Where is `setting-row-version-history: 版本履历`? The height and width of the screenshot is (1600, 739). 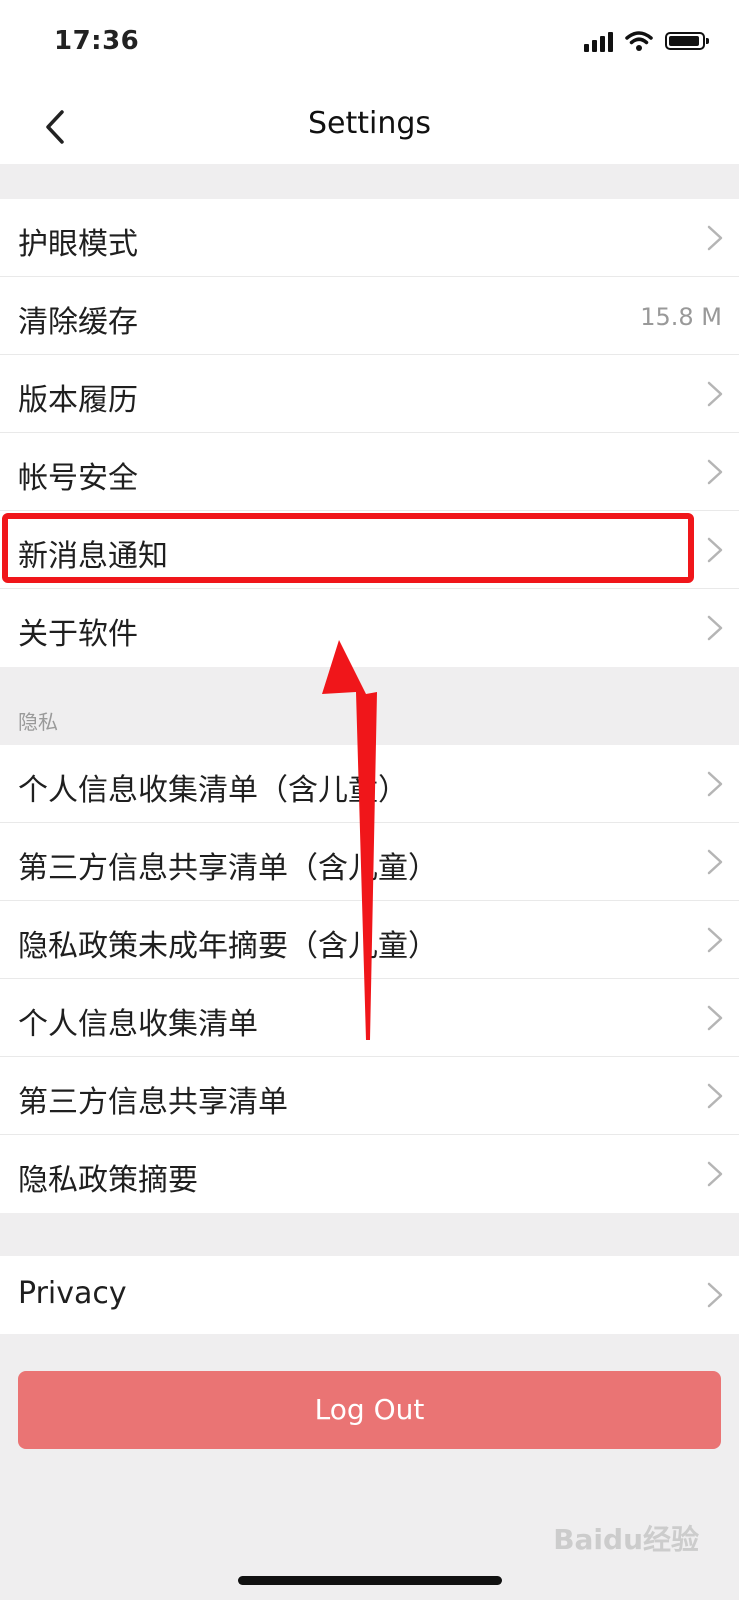 setting-row-version-history: 版本履历 is located at coordinates (369, 394).